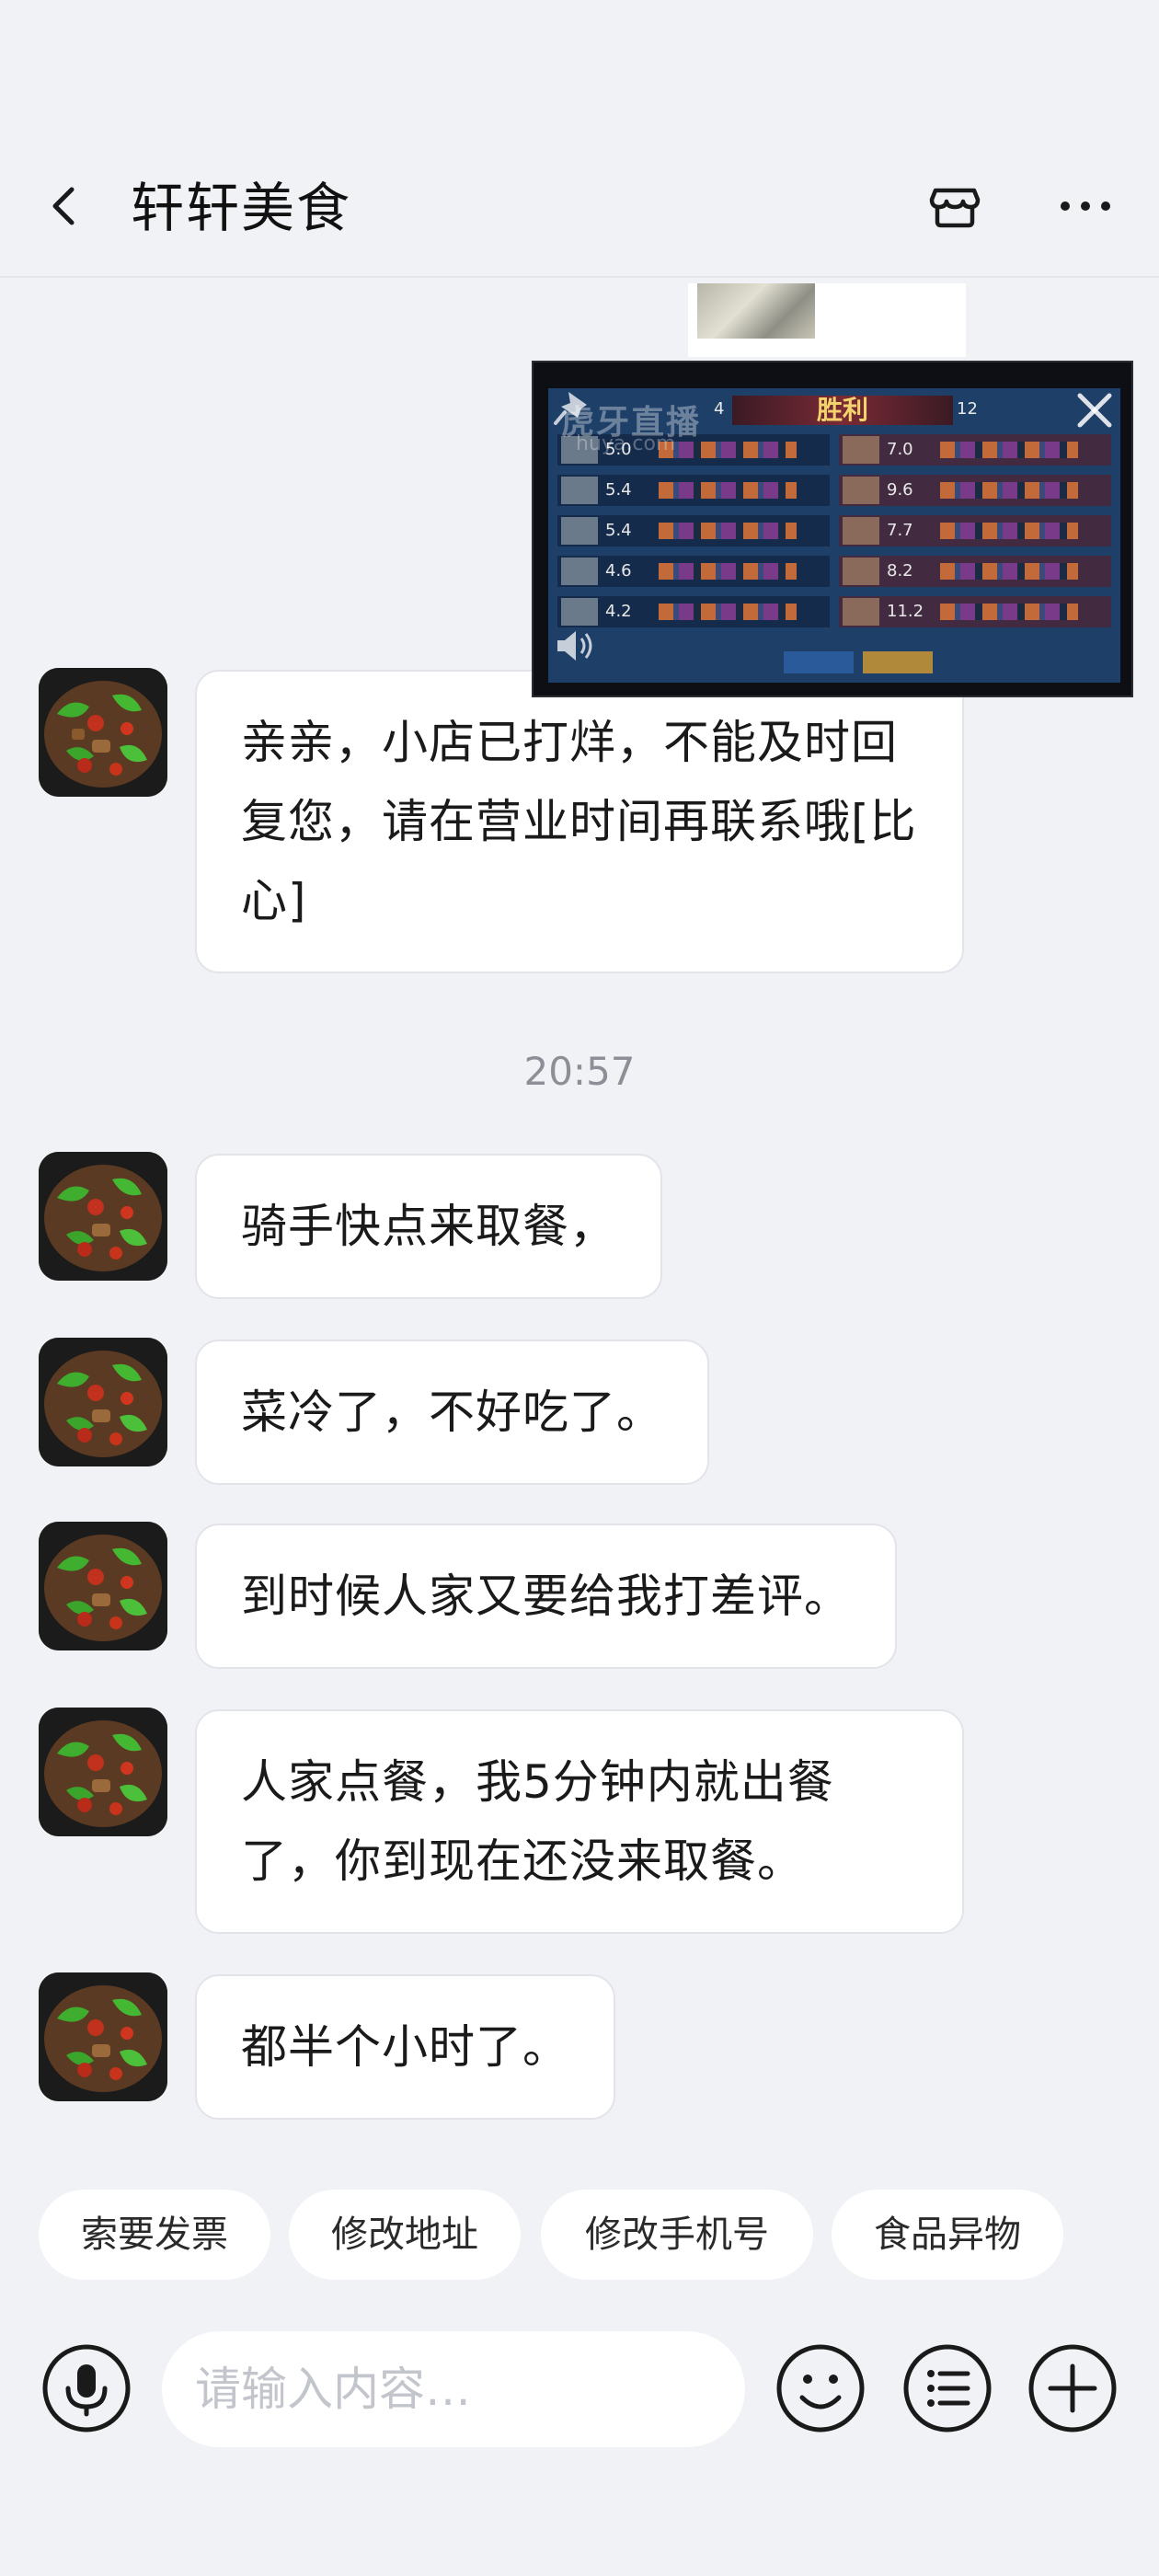 The height and width of the screenshot is (2576, 1159). I want to click on chip-change-phone: 修改手机号, so click(677, 2235).